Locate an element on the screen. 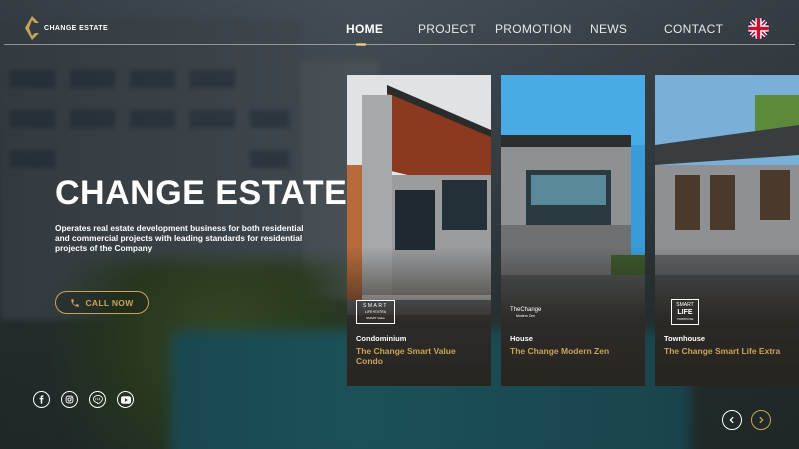 The image size is (799, 449). smart-life-extra-logo: SMART LIFE+EXTRA SMART Value is located at coordinates (375, 312).